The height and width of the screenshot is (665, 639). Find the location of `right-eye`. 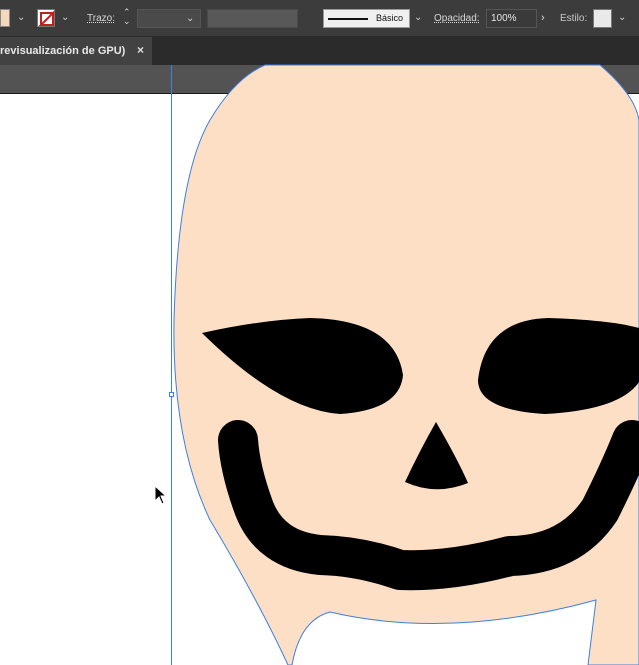

right-eye is located at coordinates (558, 366).